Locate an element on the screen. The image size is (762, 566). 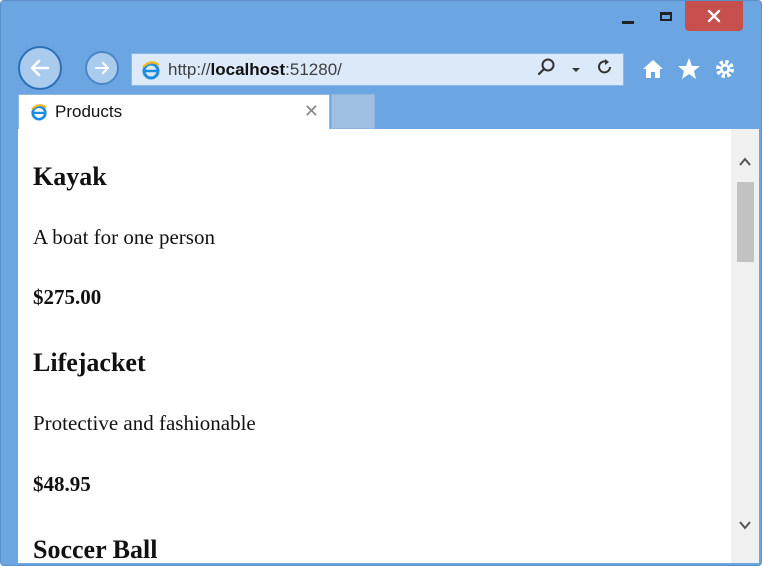
close-icon is located at coordinates (714, 16).